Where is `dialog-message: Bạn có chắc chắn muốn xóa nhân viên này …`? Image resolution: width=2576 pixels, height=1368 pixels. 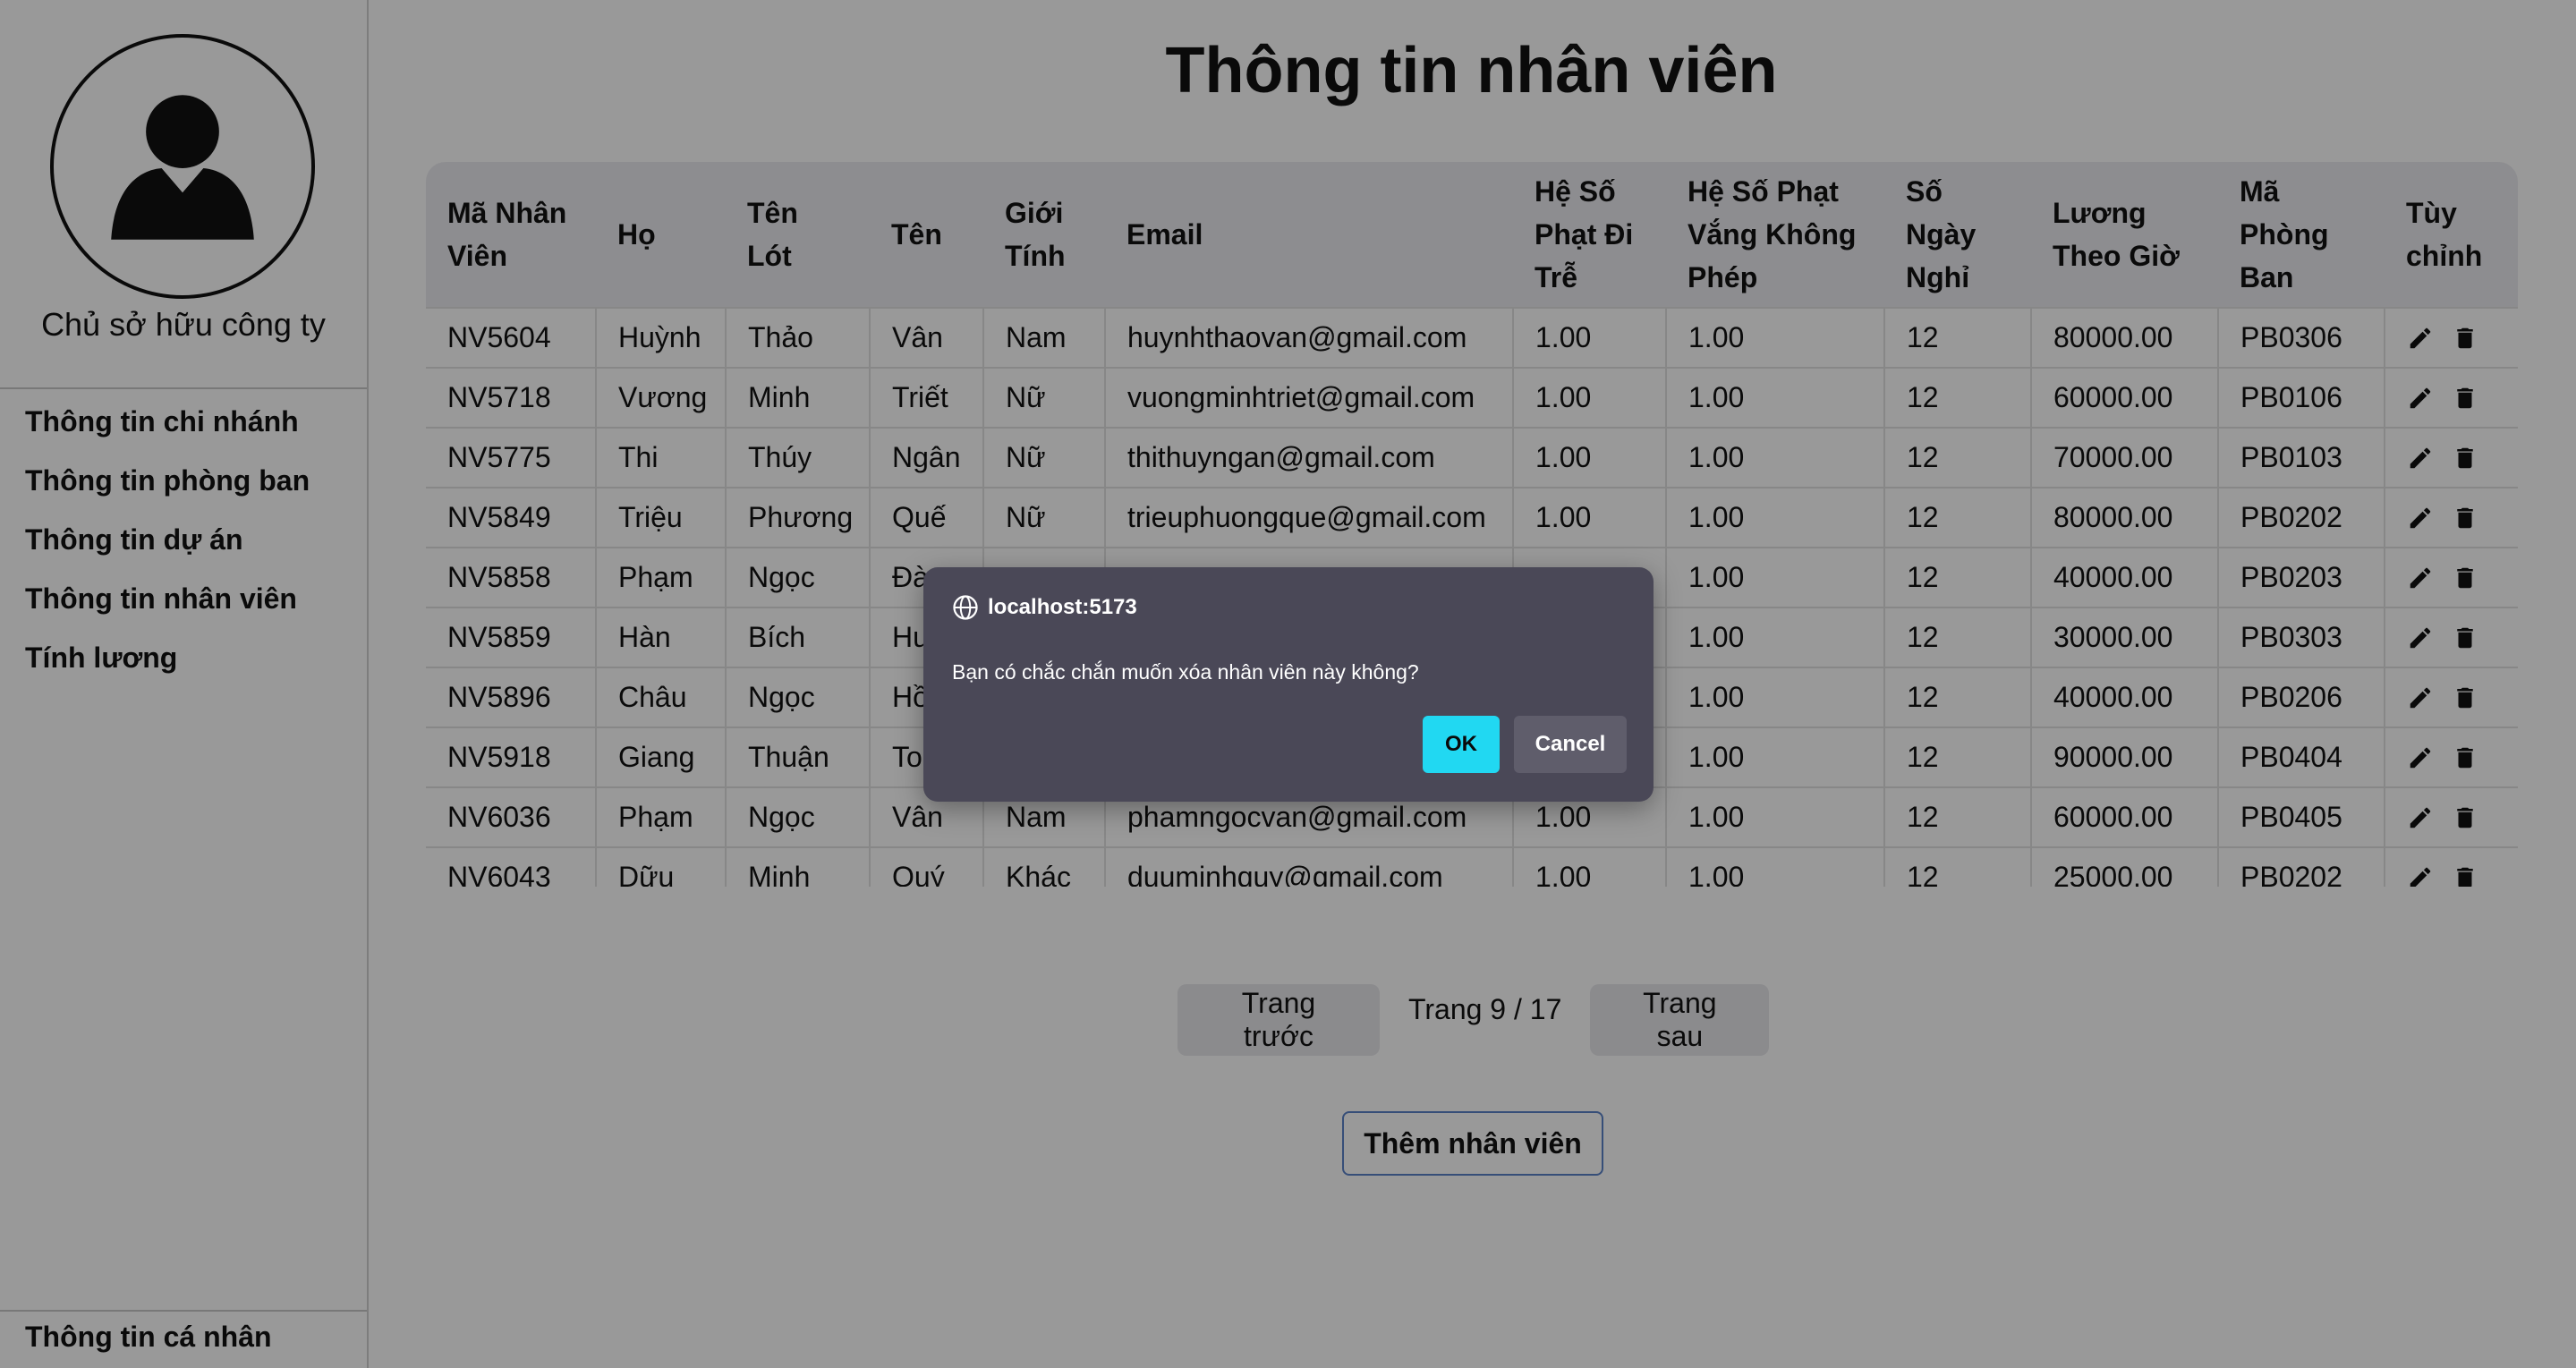
dialog-message: Bạn có chắc chắn muốn xóa nhân viên này … is located at coordinates (1185, 672).